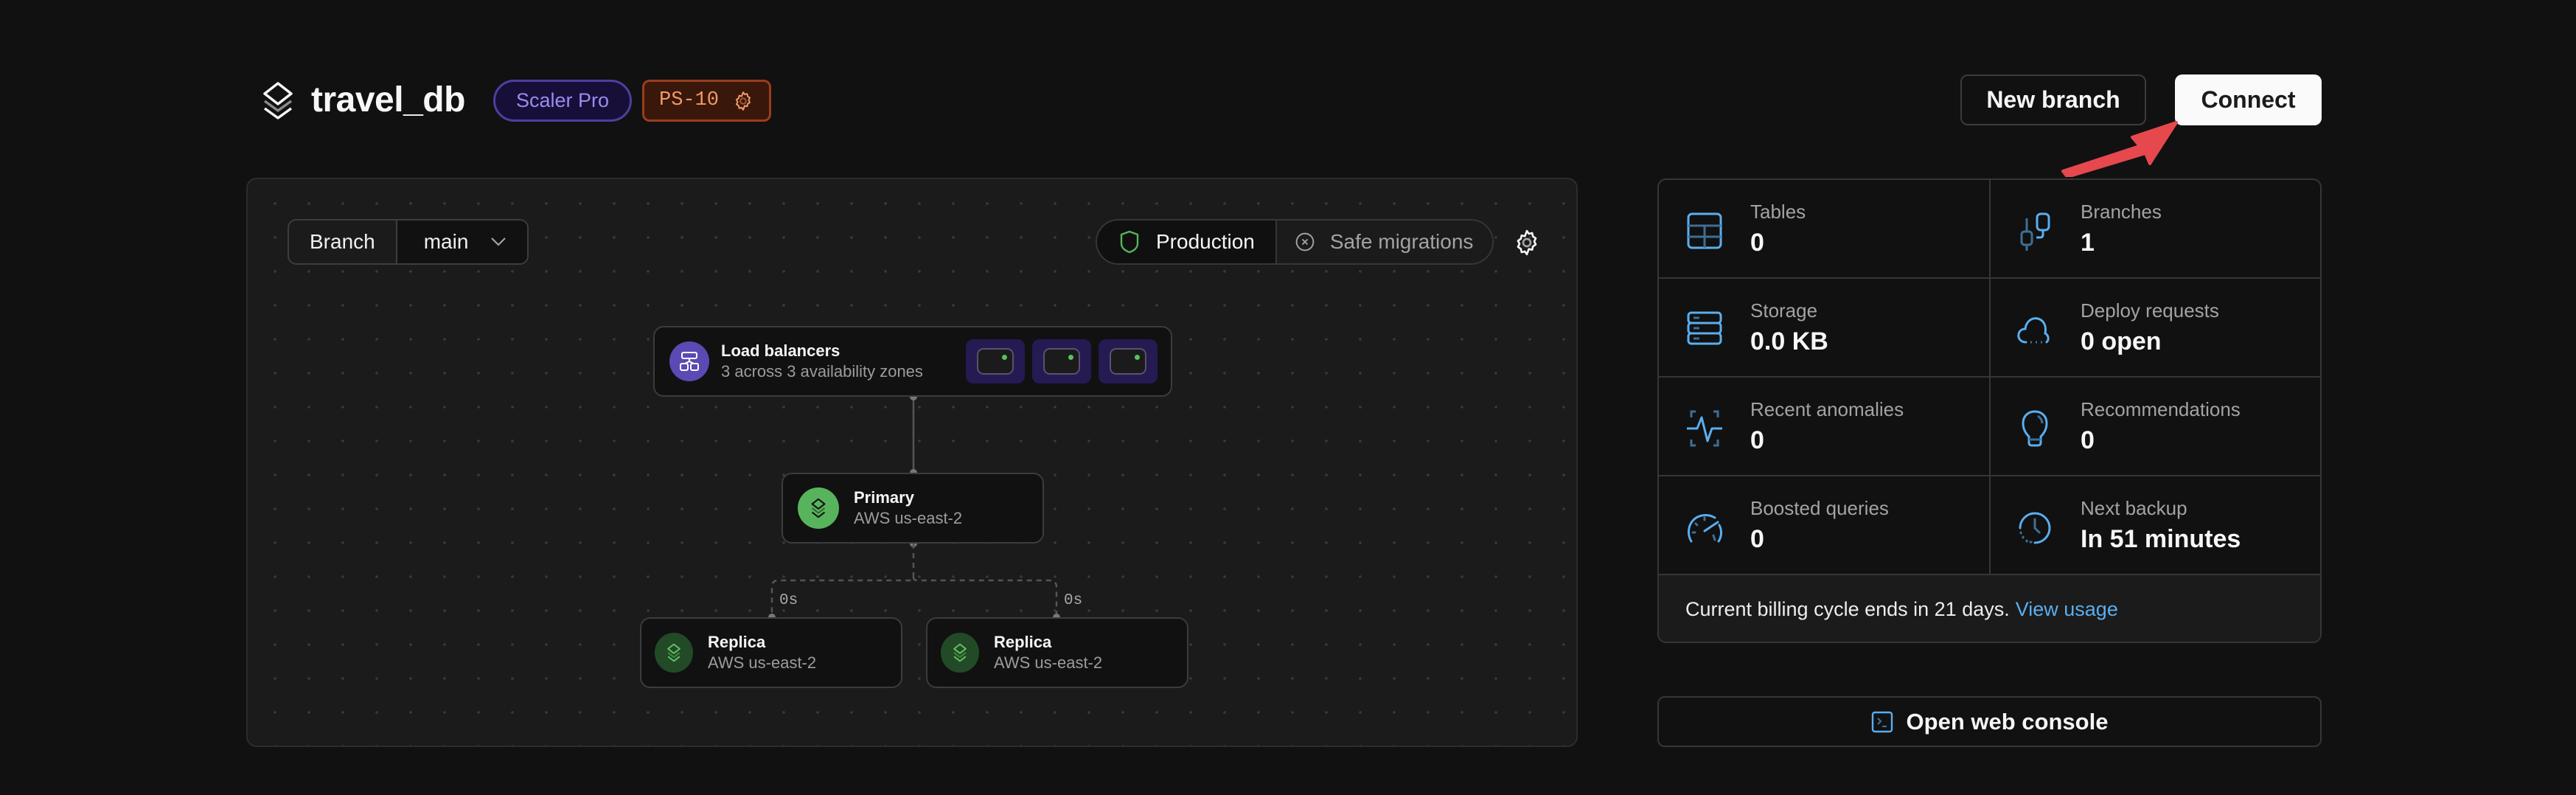 This screenshot has height=795, width=2576. I want to click on open-web-console-button: Open web console, so click(1990, 721).